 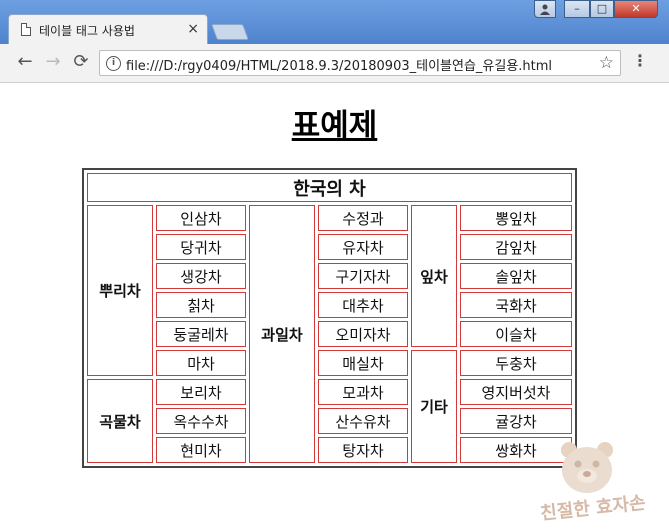 What do you see at coordinates (201, 305) in the screenshot?
I see `table-cell: 칡차` at bounding box center [201, 305].